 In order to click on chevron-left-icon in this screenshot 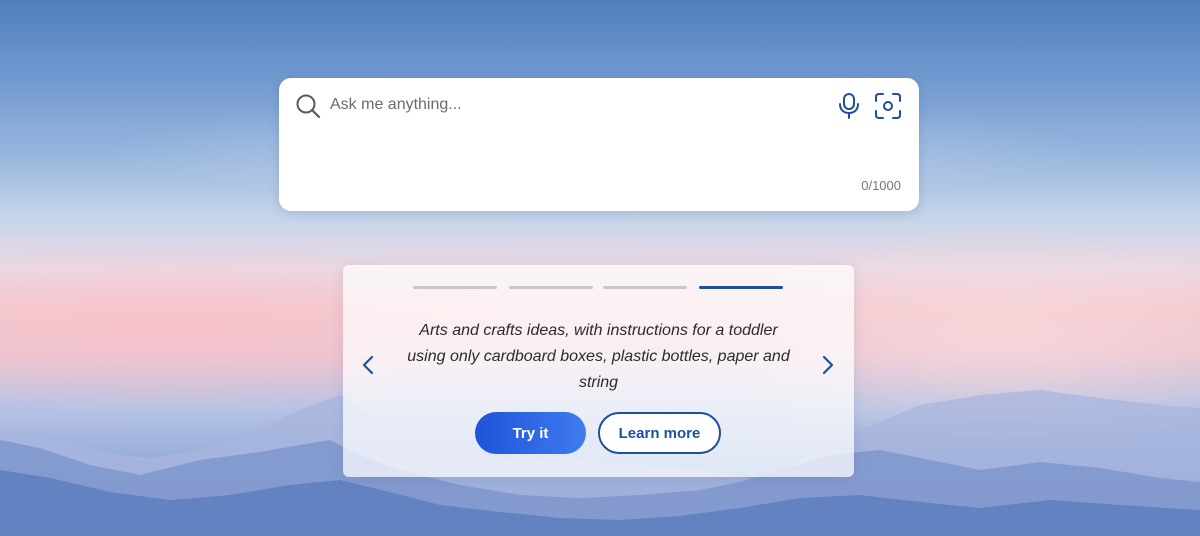, I will do `click(369, 365)`.